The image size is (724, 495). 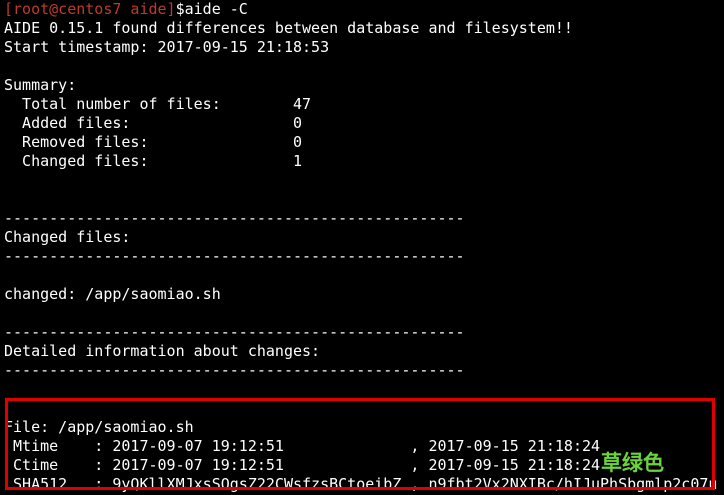 What do you see at coordinates (632, 463) in the screenshot?
I see `watermark-text: 草绿色` at bounding box center [632, 463].